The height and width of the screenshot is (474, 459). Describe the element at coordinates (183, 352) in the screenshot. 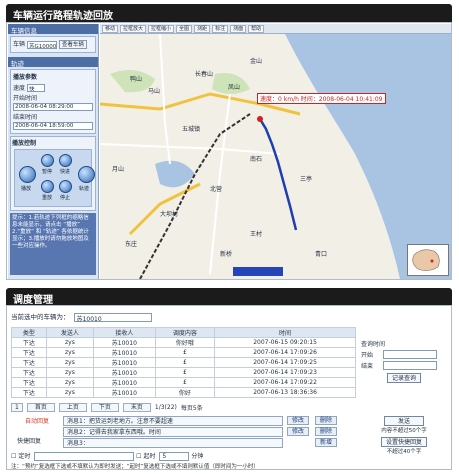

I see `table-row: 下达 zys 苏10010 £ 2007-06-14 17:09:26` at that location.